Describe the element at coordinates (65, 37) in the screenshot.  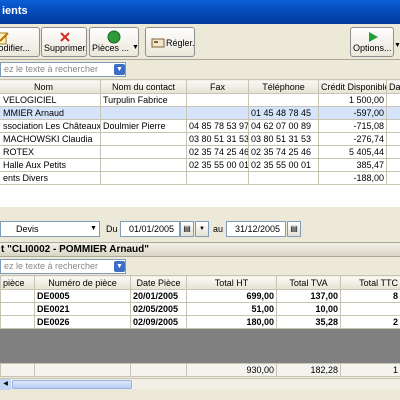
I see `delete-icon` at that location.